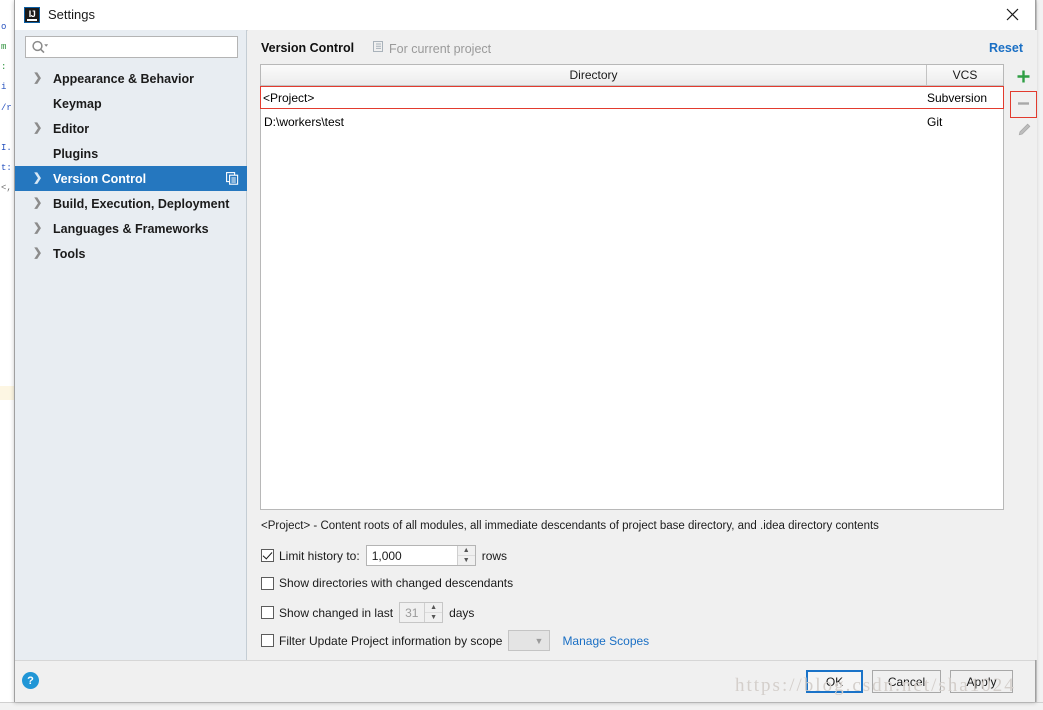 This screenshot has width=1043, height=710. What do you see at coordinates (6, 108) in the screenshot?
I see `code-fragment: /r` at bounding box center [6, 108].